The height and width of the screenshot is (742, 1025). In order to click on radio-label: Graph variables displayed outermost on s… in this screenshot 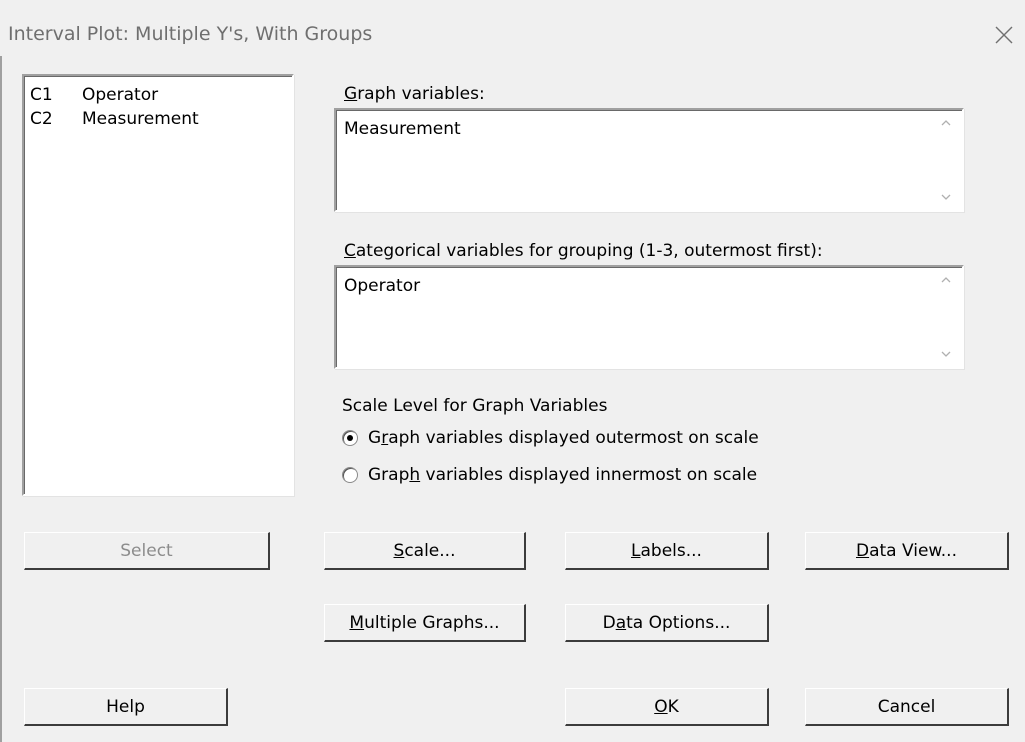, I will do `click(563, 438)`.